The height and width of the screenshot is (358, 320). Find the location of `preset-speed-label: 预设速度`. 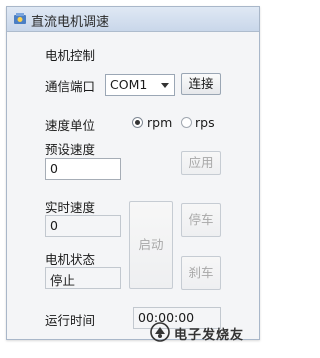

preset-speed-label: 预设速度 is located at coordinates (70, 149).